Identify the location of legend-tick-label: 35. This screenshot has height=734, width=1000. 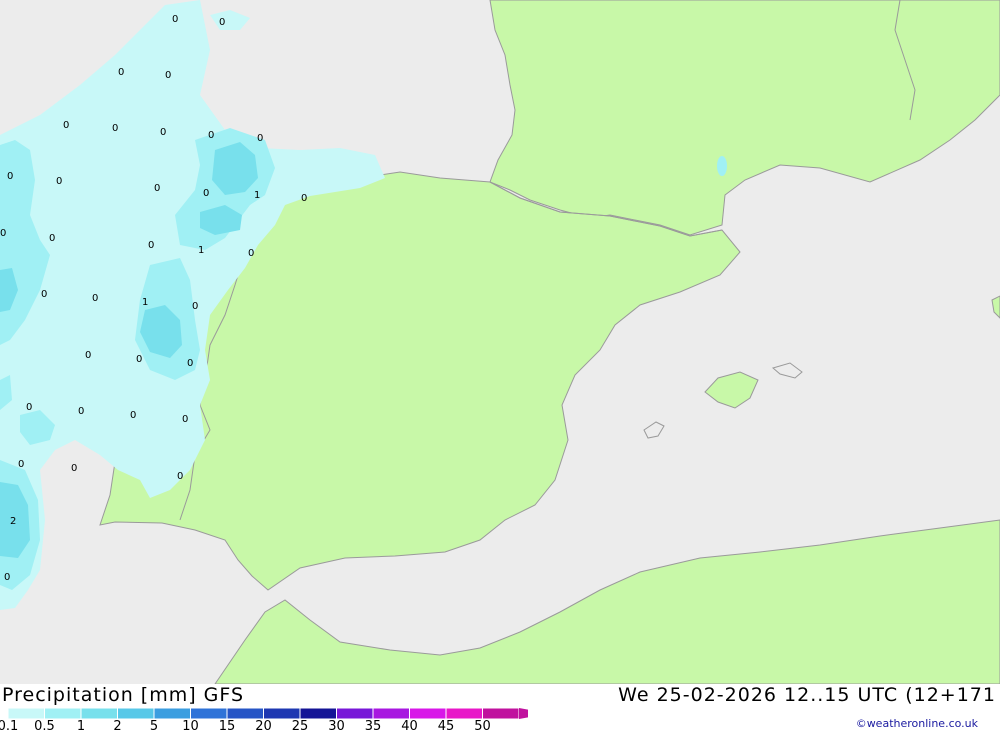
(373, 726).